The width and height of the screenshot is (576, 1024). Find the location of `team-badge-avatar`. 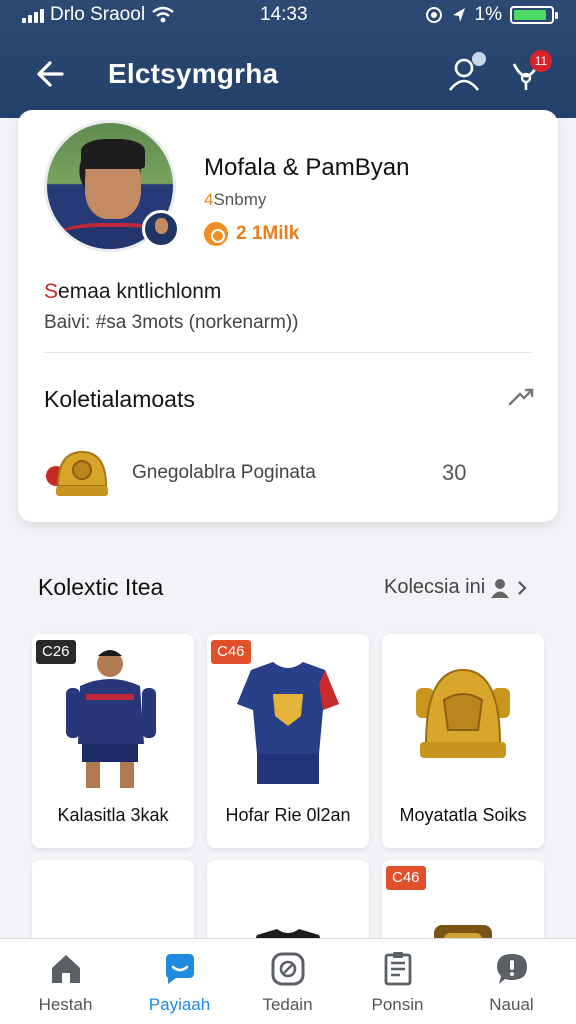

team-badge-avatar is located at coordinates (161, 229).